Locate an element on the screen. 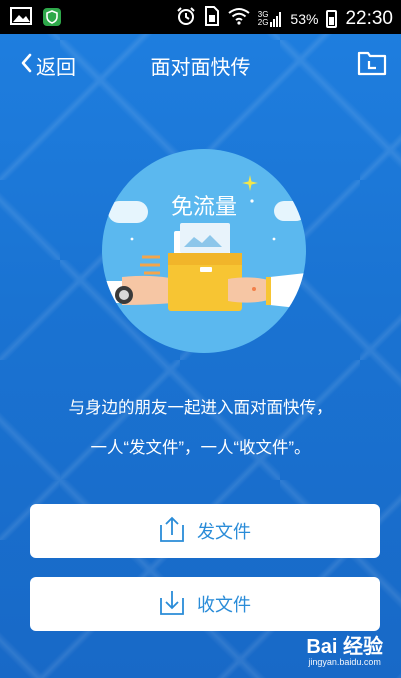 The image size is (401, 678). signal-icon: 3G 2G is located at coordinates (270, 18).